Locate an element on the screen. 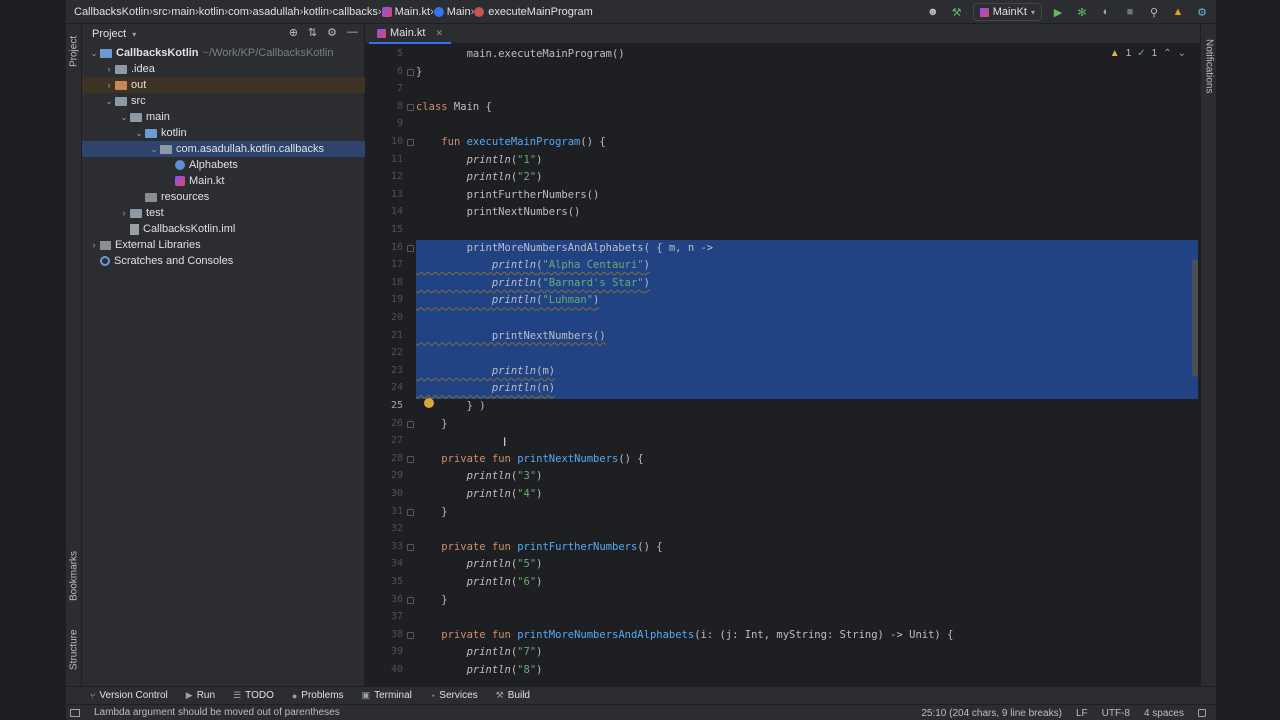 This screenshot has width=1280, height=720. user-icon: ☻ is located at coordinates (933, 12).